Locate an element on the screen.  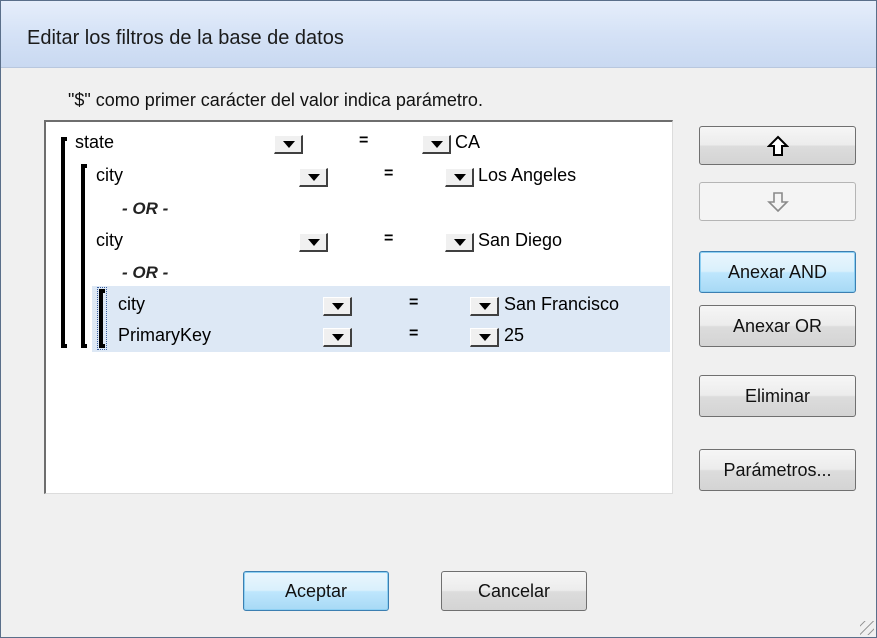
or-bracket-middle is located at coordinates (84, 256).